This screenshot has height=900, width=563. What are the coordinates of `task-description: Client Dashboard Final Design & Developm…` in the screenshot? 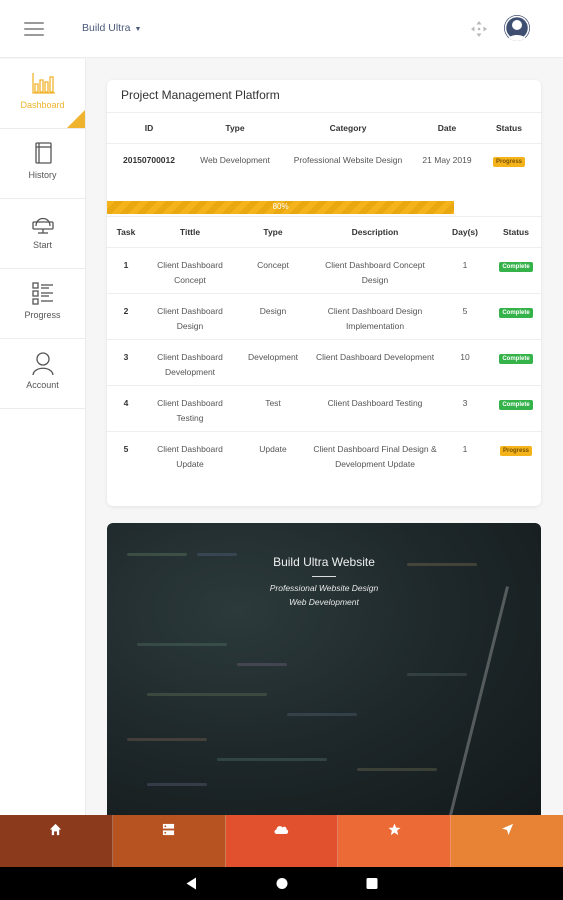 It's located at (375, 456).